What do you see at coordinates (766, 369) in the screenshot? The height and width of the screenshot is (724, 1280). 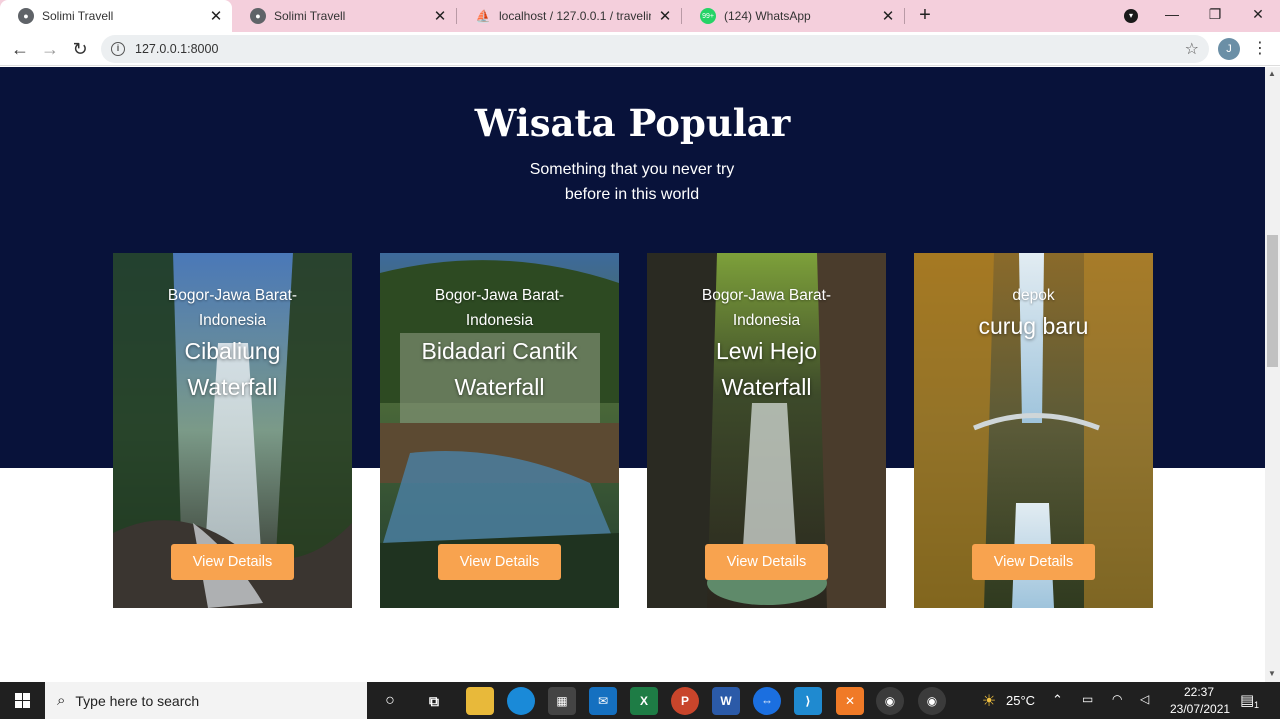 I see `card-title: Lewi Hejo Waterfall` at bounding box center [766, 369].